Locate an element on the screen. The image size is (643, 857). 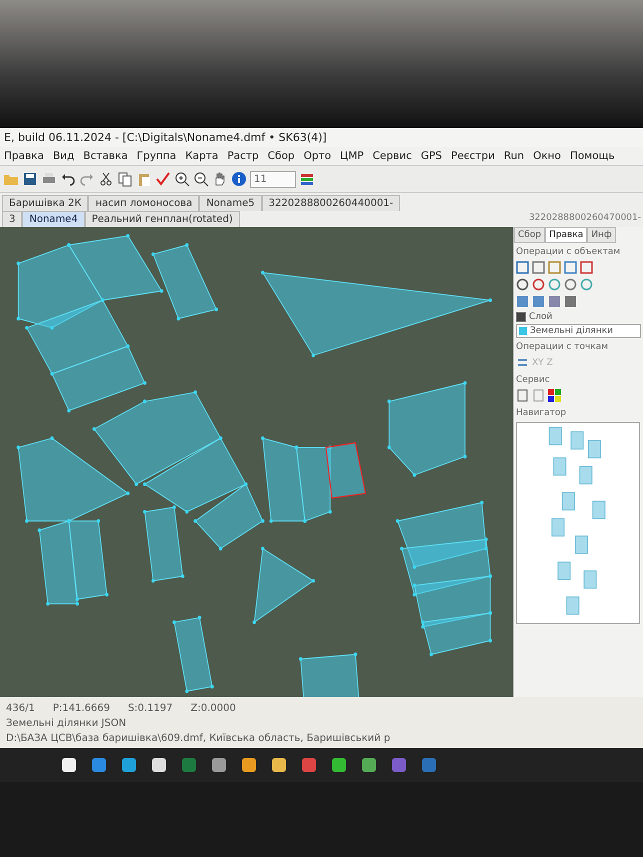
window-title: E, build 06.11.2024 - [C:\Digitals\Noname4.dmf • SK63(4)] is located at coordinates (321, 137).